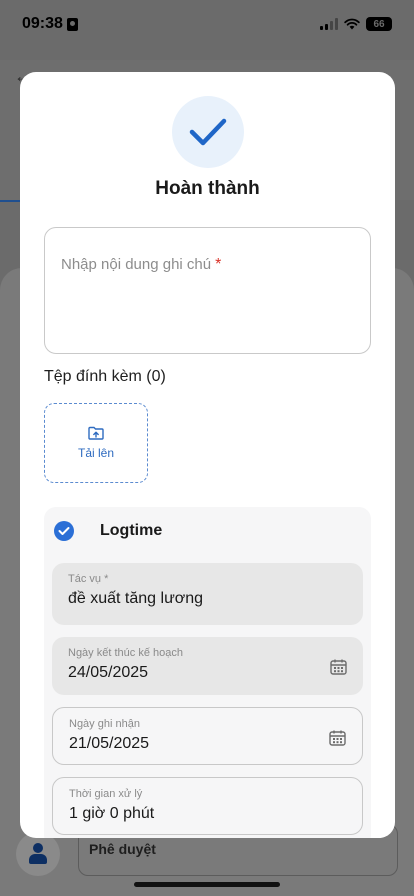 This screenshot has width=414, height=896. I want to click on note-input: Nhập nội dung ghi chú *, so click(207, 290).